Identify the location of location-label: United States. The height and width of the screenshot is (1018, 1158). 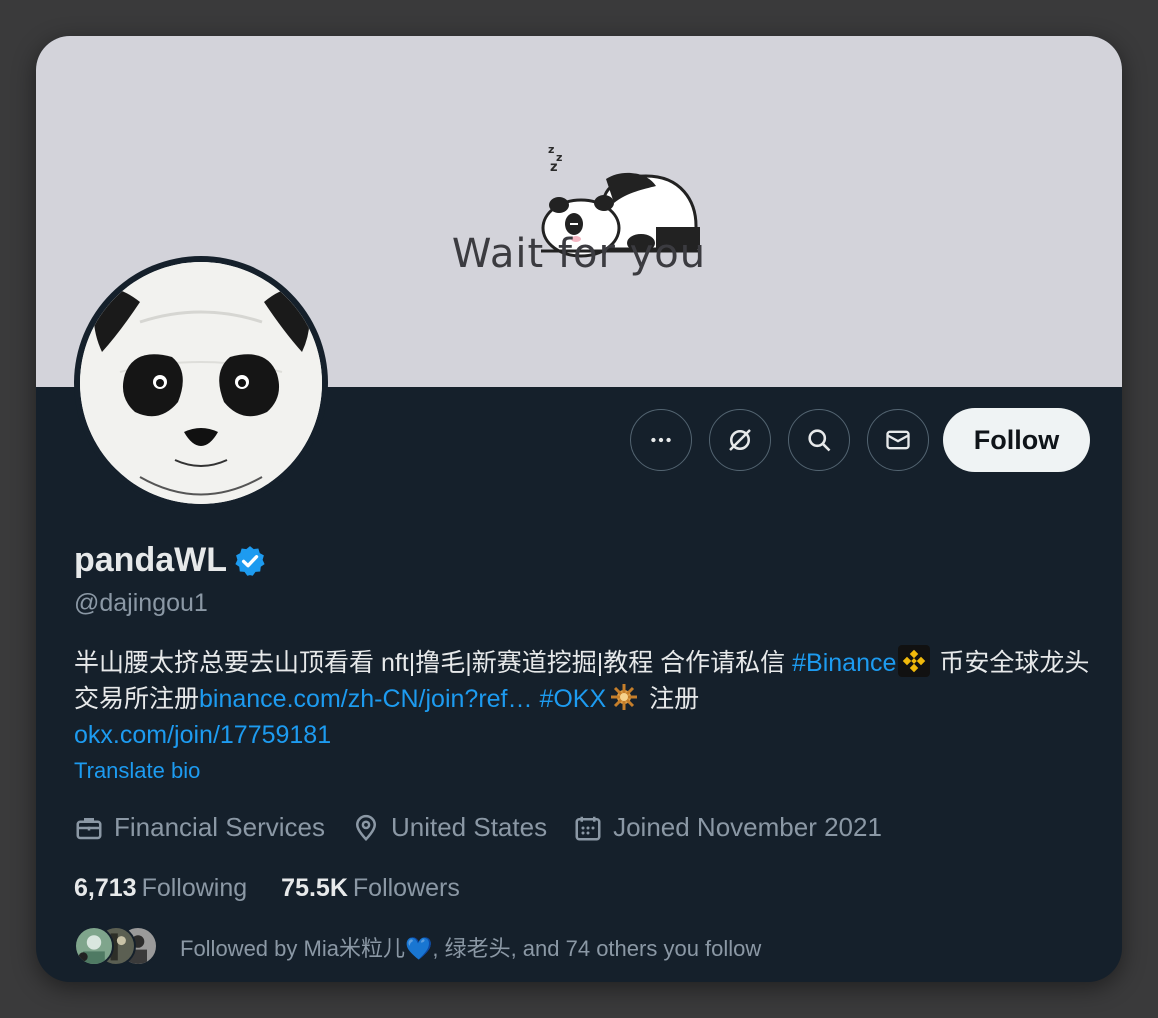
(469, 827).